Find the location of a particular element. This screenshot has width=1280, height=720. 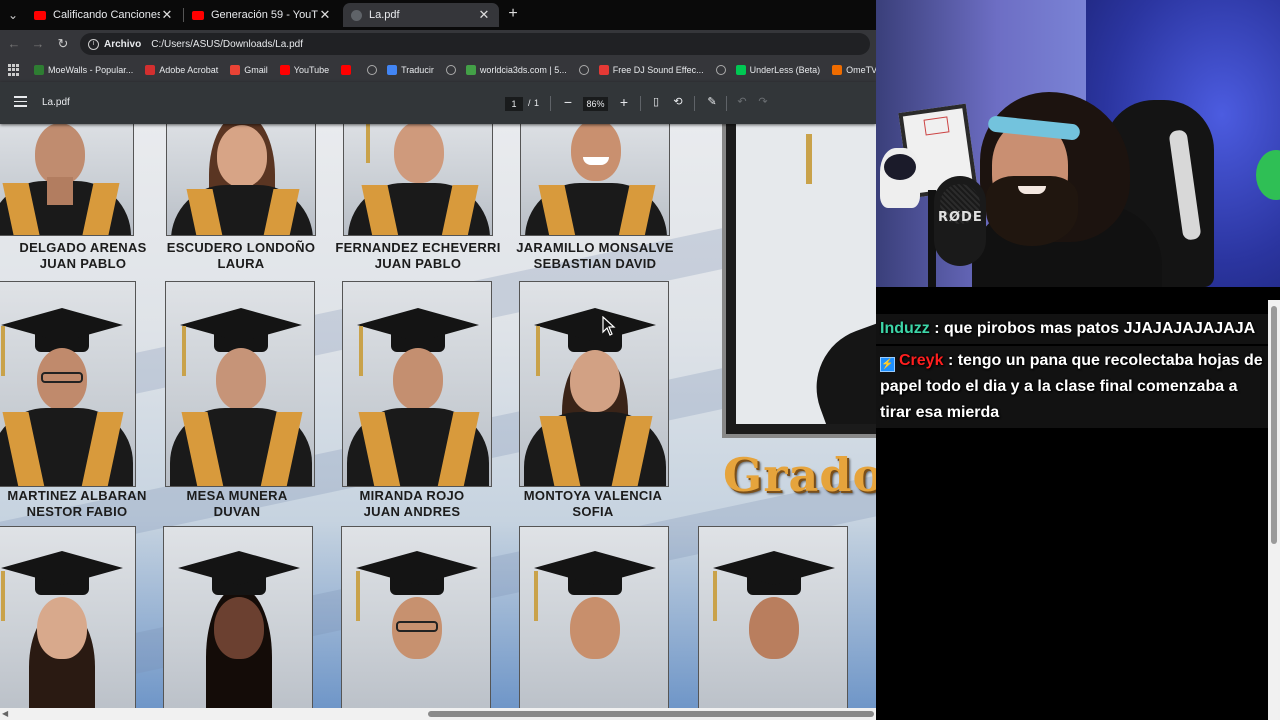

bookmark-label: UnderLess (Beta) is located at coordinates (785, 70).